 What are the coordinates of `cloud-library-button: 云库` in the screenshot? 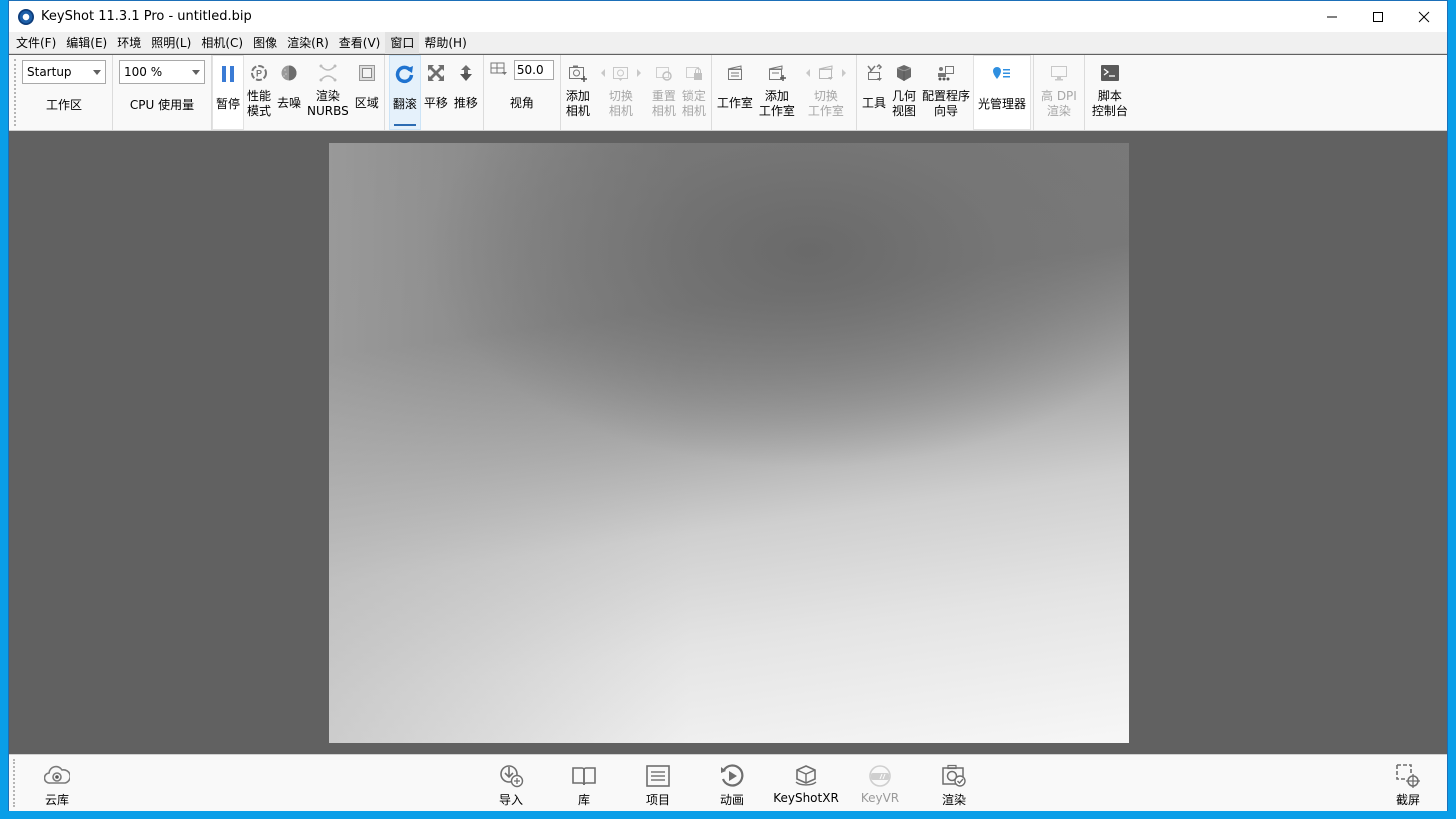 It's located at (57, 785).